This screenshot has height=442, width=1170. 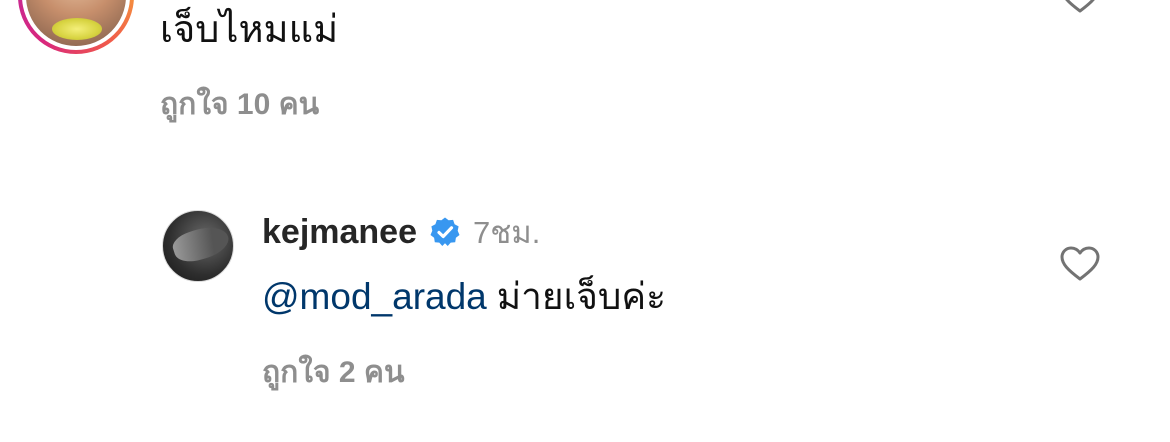 I want to click on reply-body: @mod_arada ม่ายเจ็บค่ะ, so click(x=464, y=297).